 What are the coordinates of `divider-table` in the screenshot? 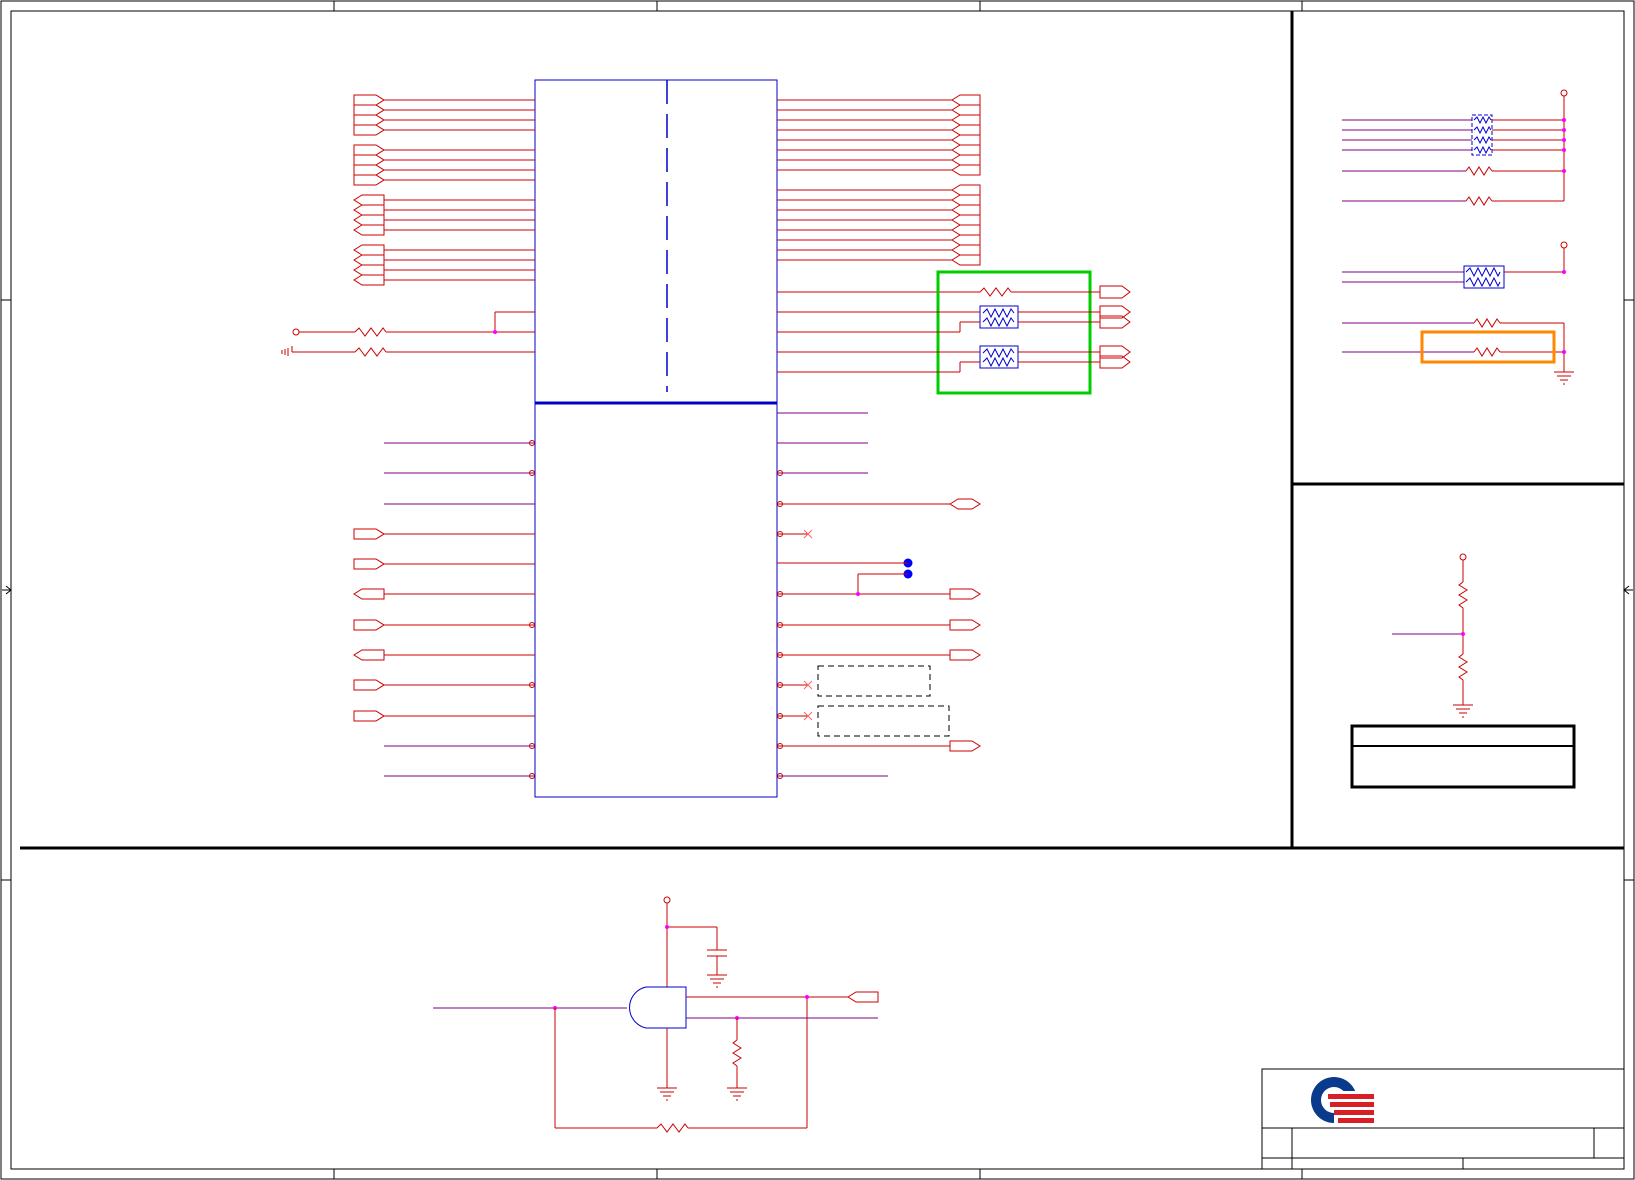 It's located at (1463, 756).